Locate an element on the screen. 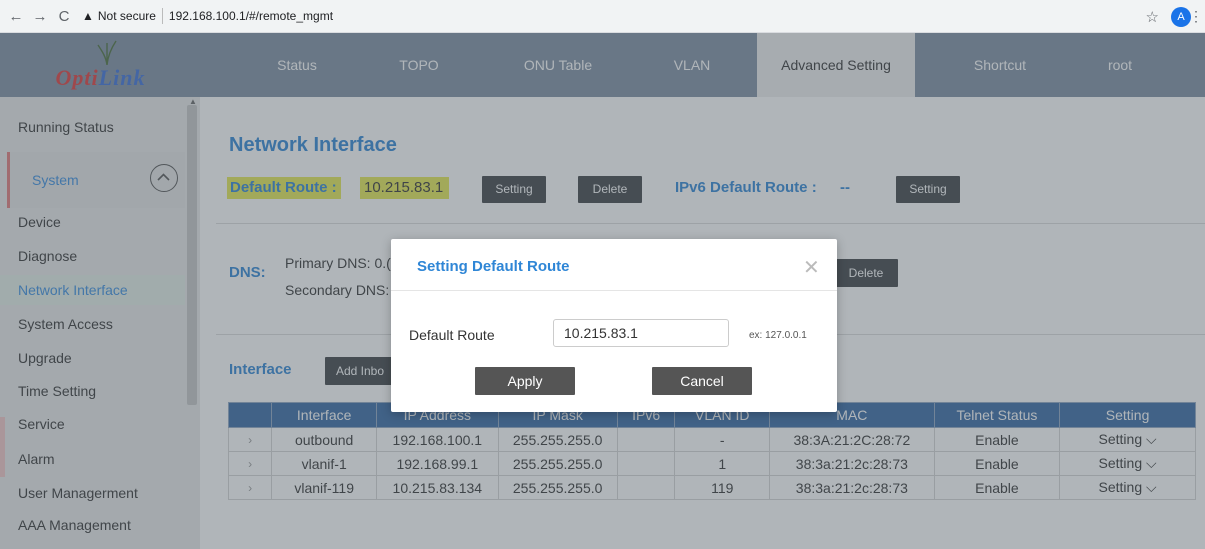 This screenshot has width=1205, height=549. reload-icon: C is located at coordinates (64, 16).